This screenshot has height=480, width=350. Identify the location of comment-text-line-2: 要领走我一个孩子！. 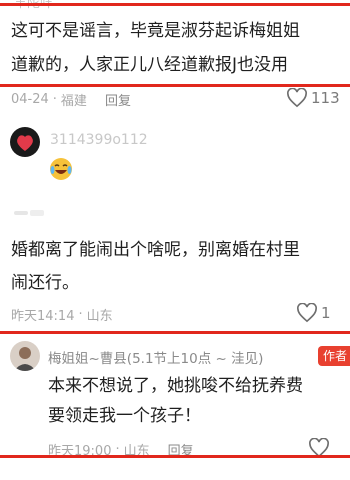
(124, 416).